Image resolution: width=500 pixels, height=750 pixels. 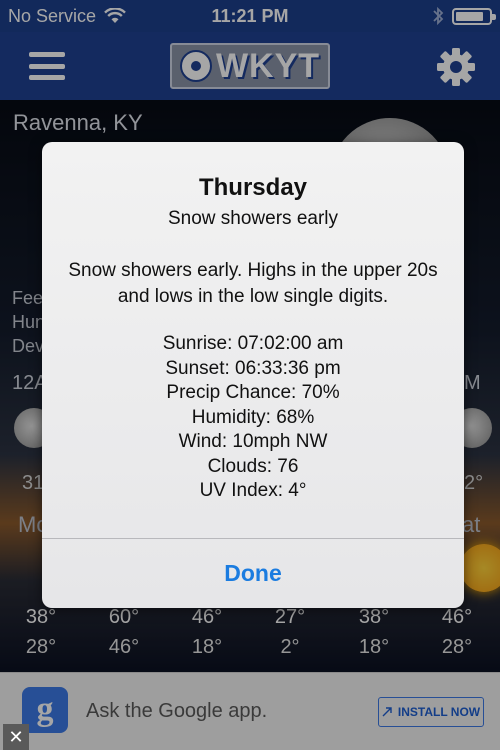 What do you see at coordinates (253, 218) in the screenshot?
I see `dialog-subtitle: Snow showers early` at bounding box center [253, 218].